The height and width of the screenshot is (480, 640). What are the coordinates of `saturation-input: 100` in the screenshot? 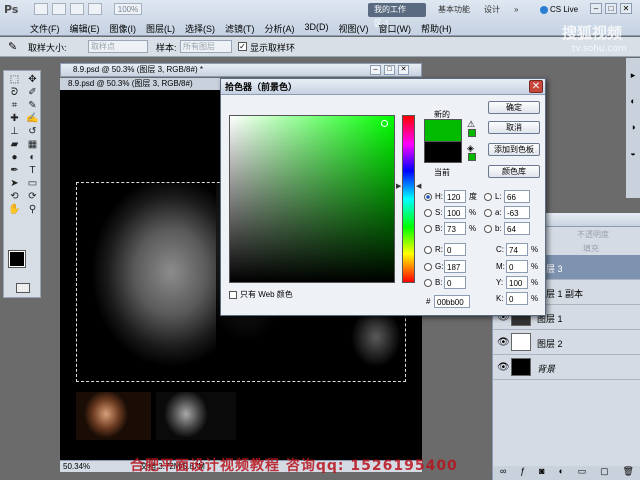 It's located at (455, 212).